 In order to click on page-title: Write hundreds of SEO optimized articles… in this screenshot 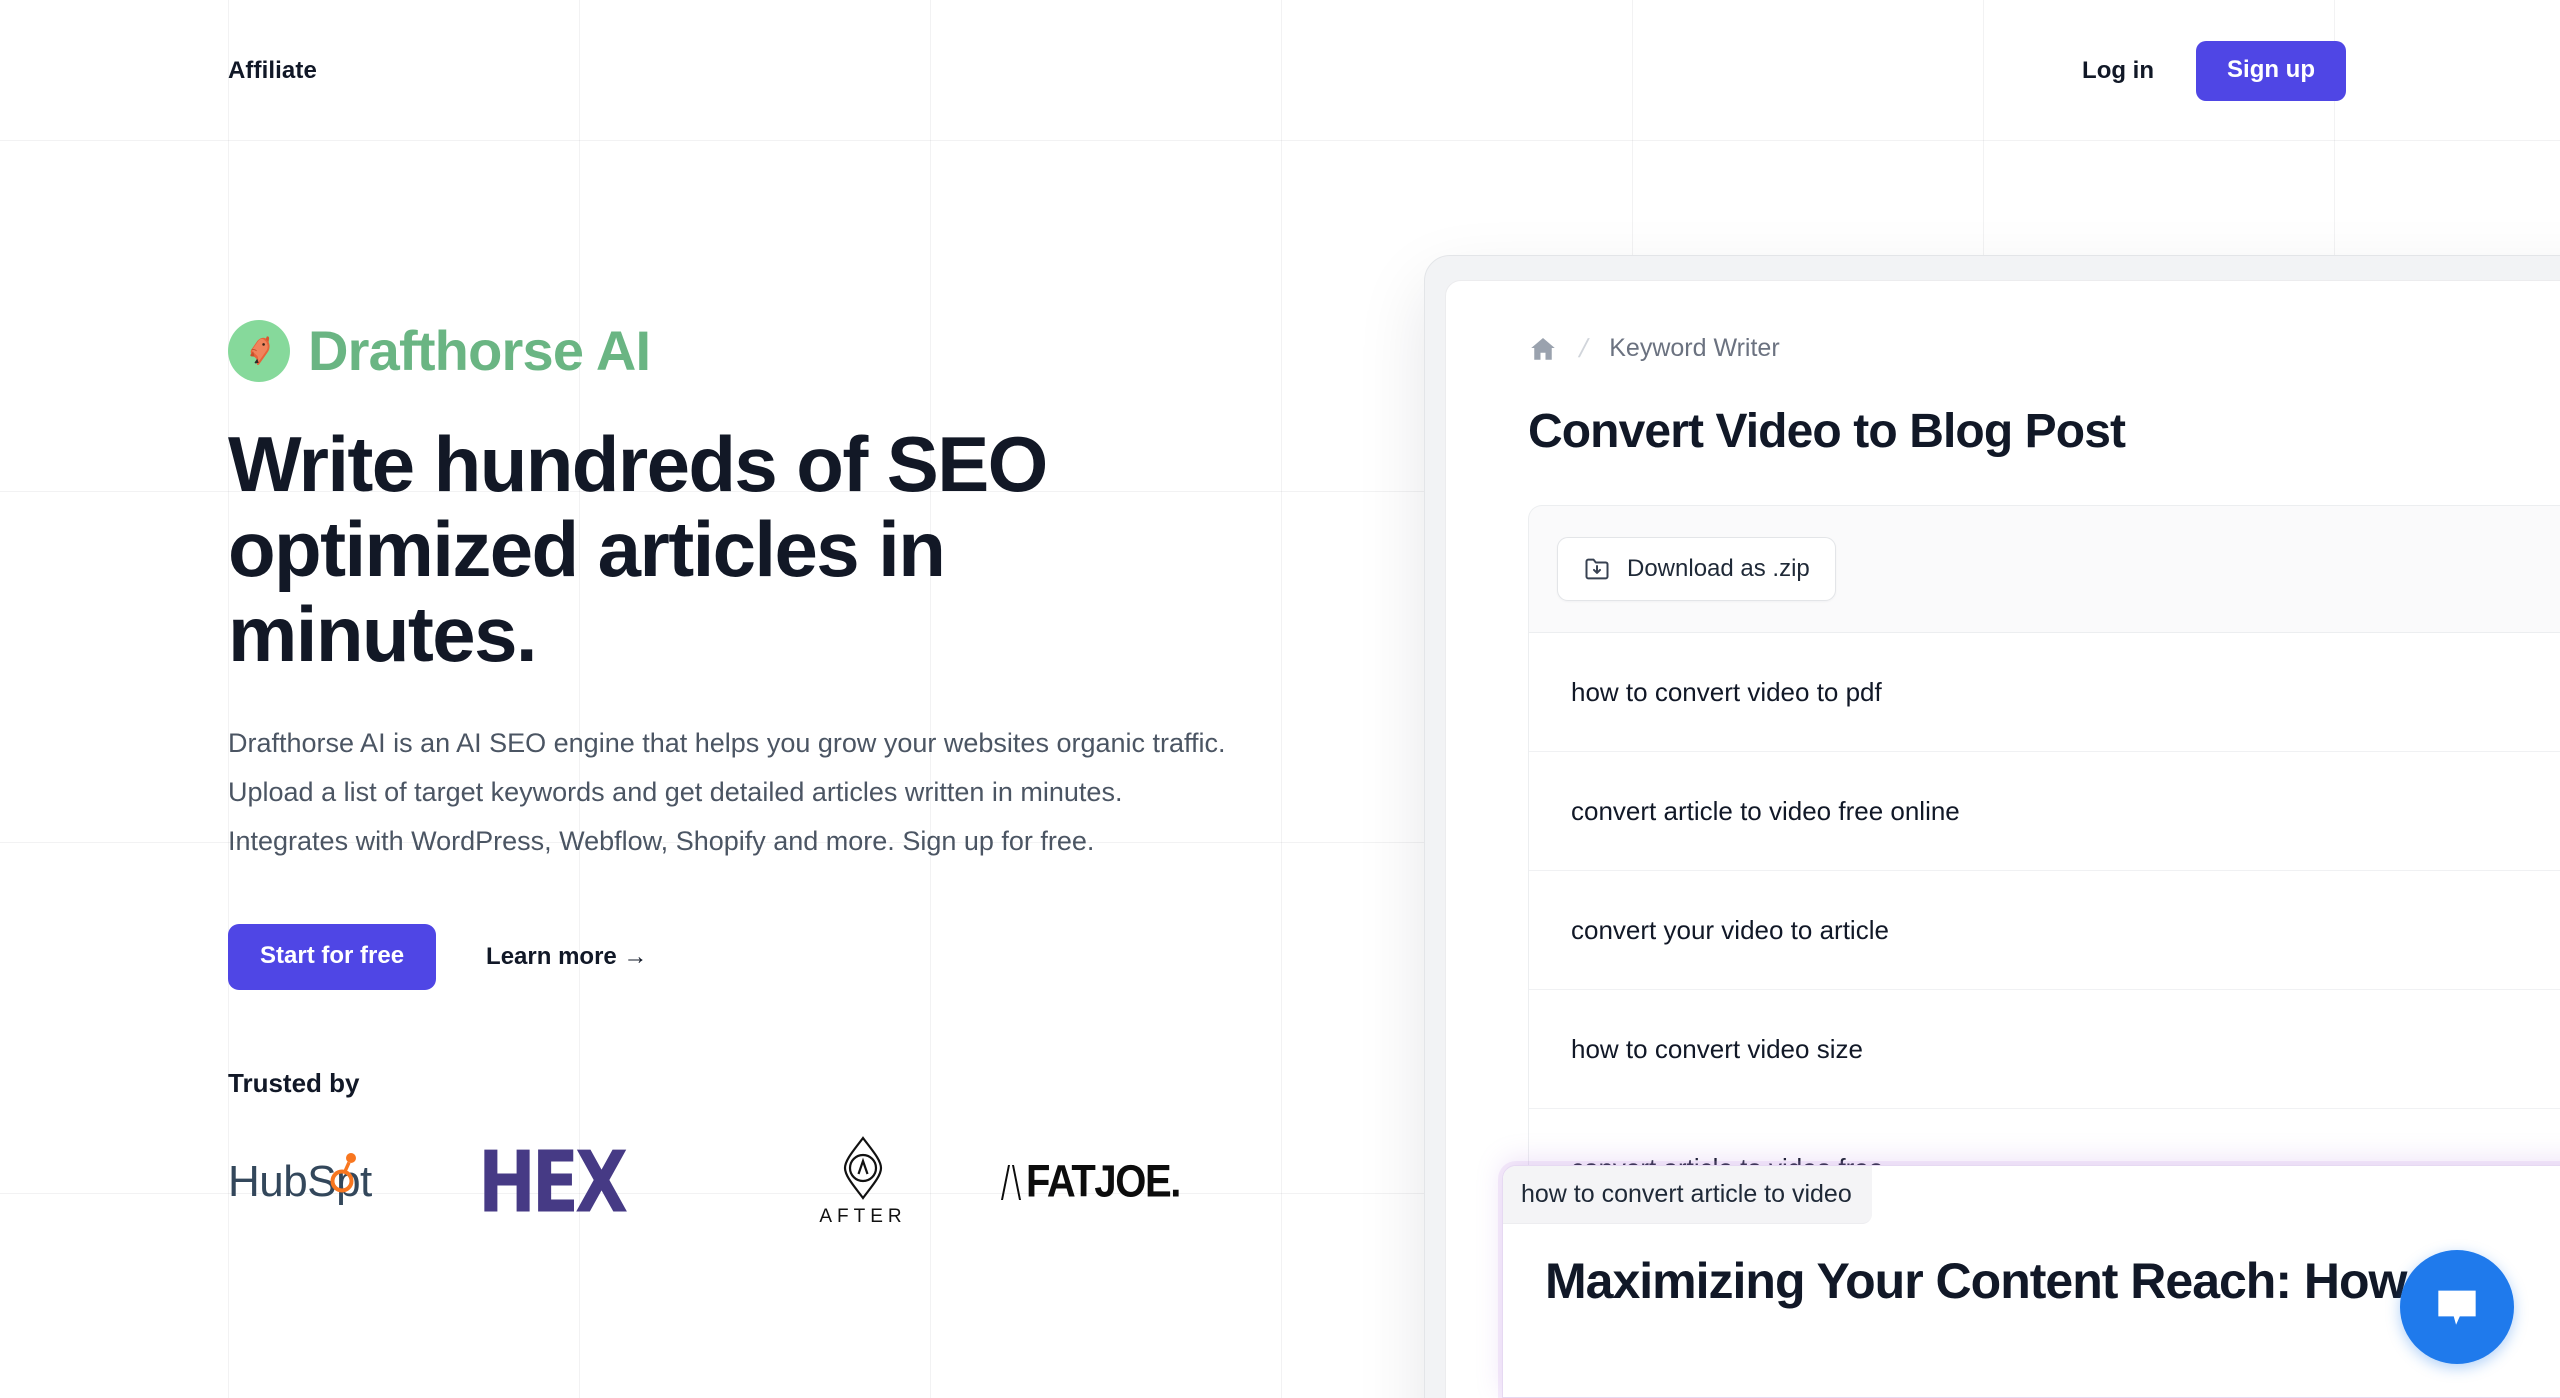, I will do `click(638, 549)`.